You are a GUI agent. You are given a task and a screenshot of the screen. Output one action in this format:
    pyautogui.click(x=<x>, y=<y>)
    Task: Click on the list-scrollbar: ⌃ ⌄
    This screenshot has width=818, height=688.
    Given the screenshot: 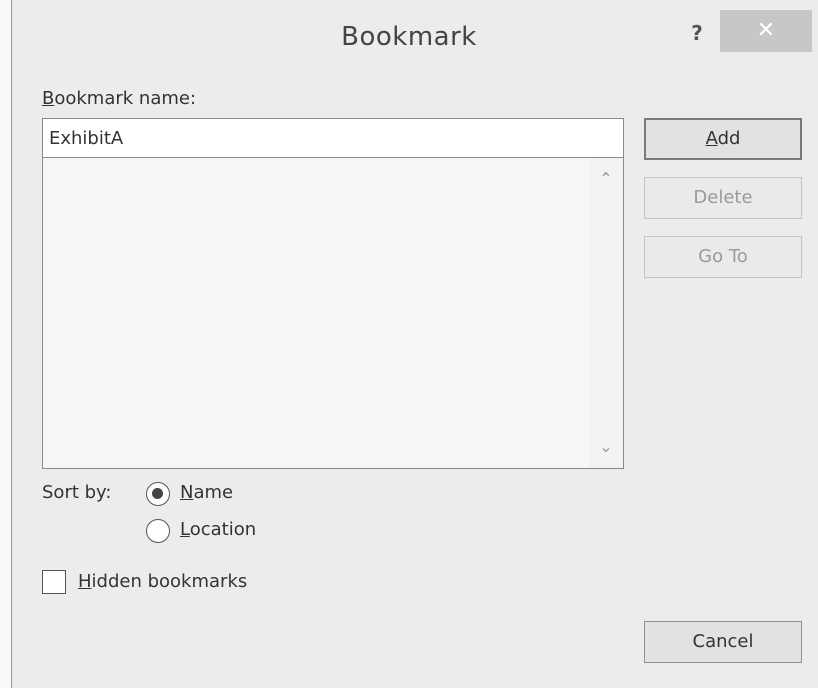 What is the action you would take?
    pyautogui.click(x=606, y=313)
    